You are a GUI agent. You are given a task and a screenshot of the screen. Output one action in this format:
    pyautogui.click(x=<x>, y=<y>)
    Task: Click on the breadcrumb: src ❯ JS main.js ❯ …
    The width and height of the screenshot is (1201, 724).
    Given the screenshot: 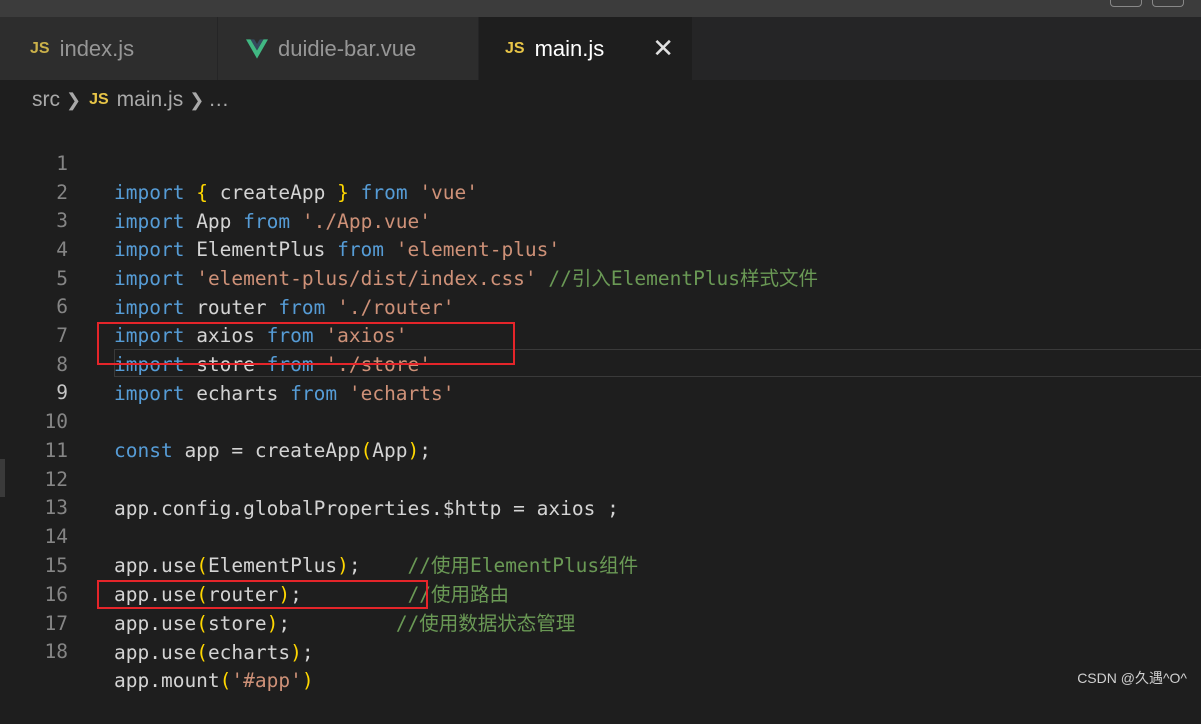 What is the action you would take?
    pyautogui.click(x=600, y=100)
    